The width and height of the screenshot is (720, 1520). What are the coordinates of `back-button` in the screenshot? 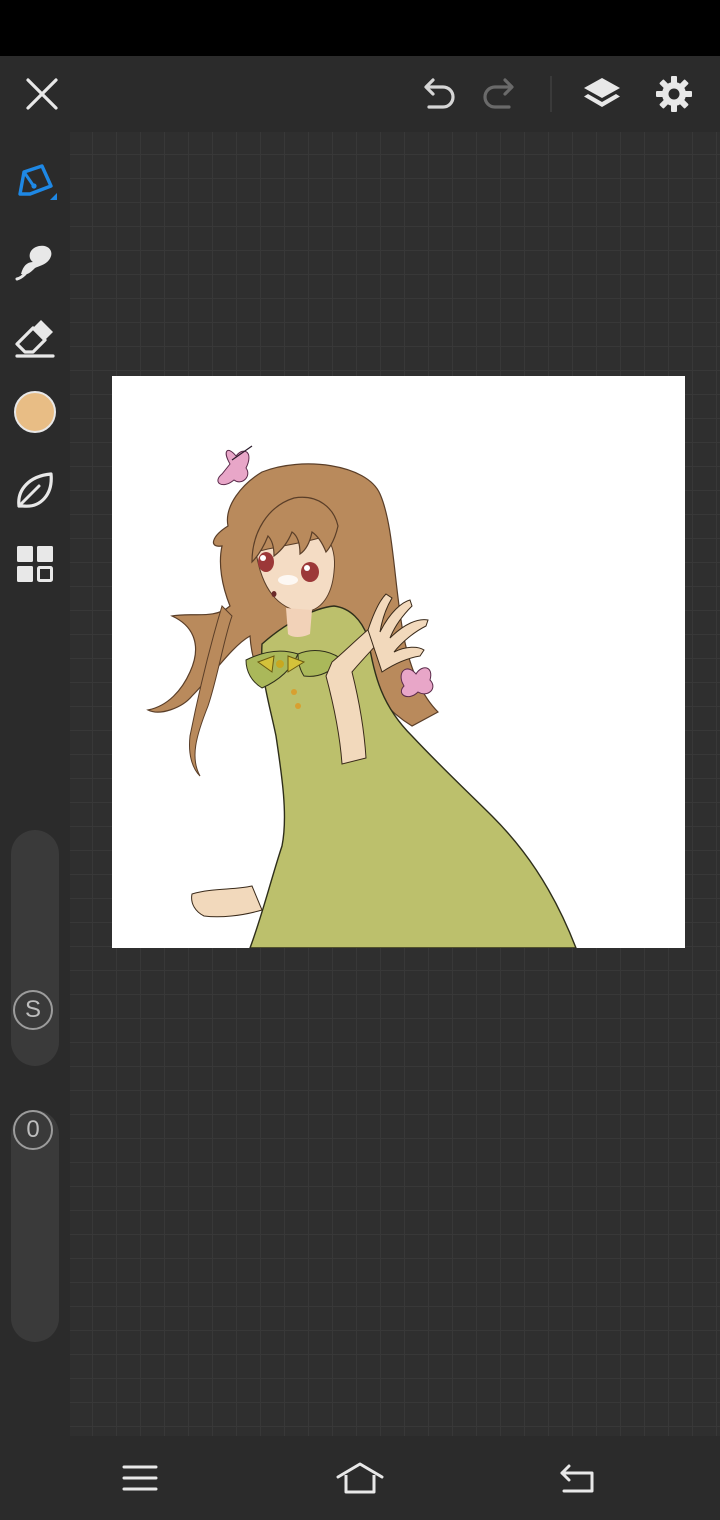 It's located at (578, 1478).